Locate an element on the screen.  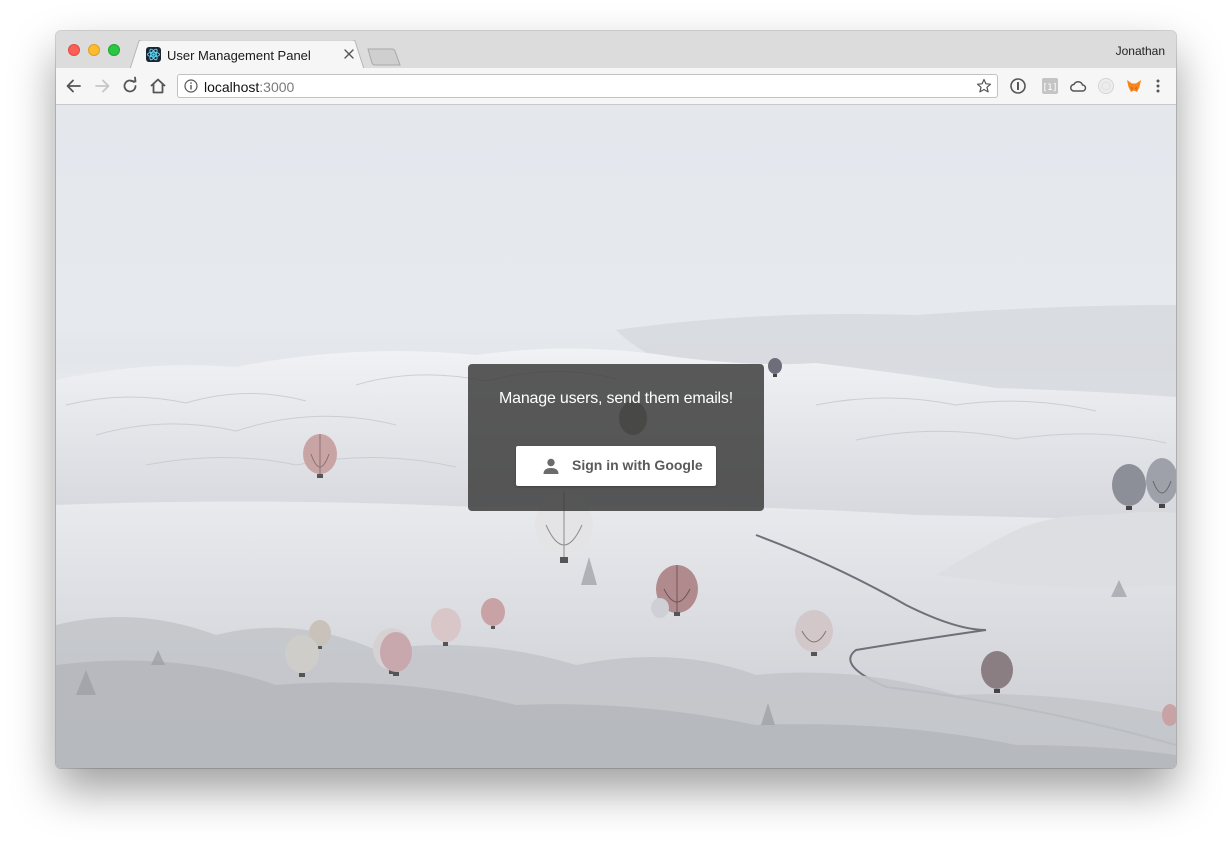
home-icon is located at coordinates (158, 86).